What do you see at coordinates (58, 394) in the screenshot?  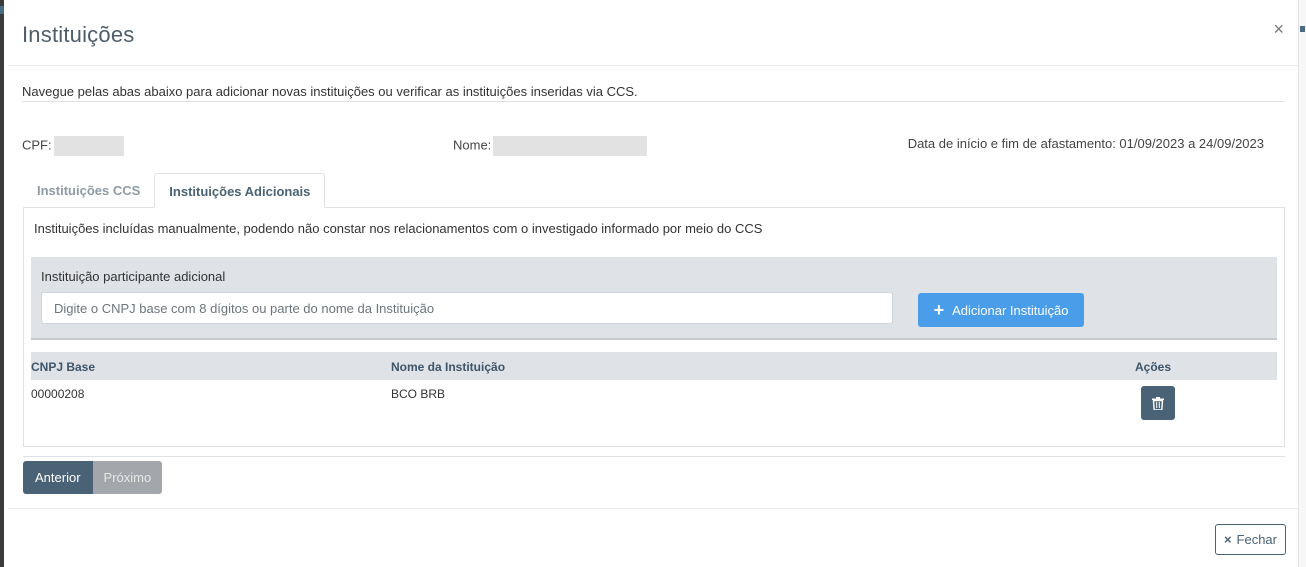 I see `cell-cnpj: 00000208` at bounding box center [58, 394].